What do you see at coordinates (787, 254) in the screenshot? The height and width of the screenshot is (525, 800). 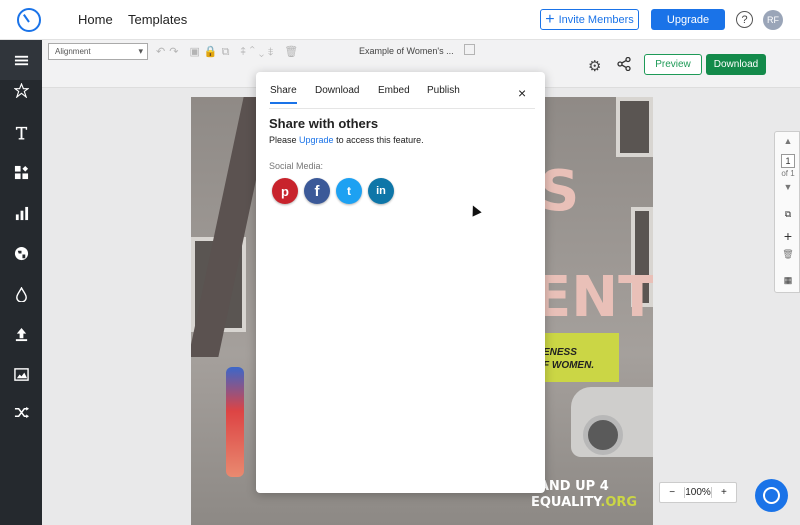 I see `delete-page-icon: 🗑` at bounding box center [787, 254].